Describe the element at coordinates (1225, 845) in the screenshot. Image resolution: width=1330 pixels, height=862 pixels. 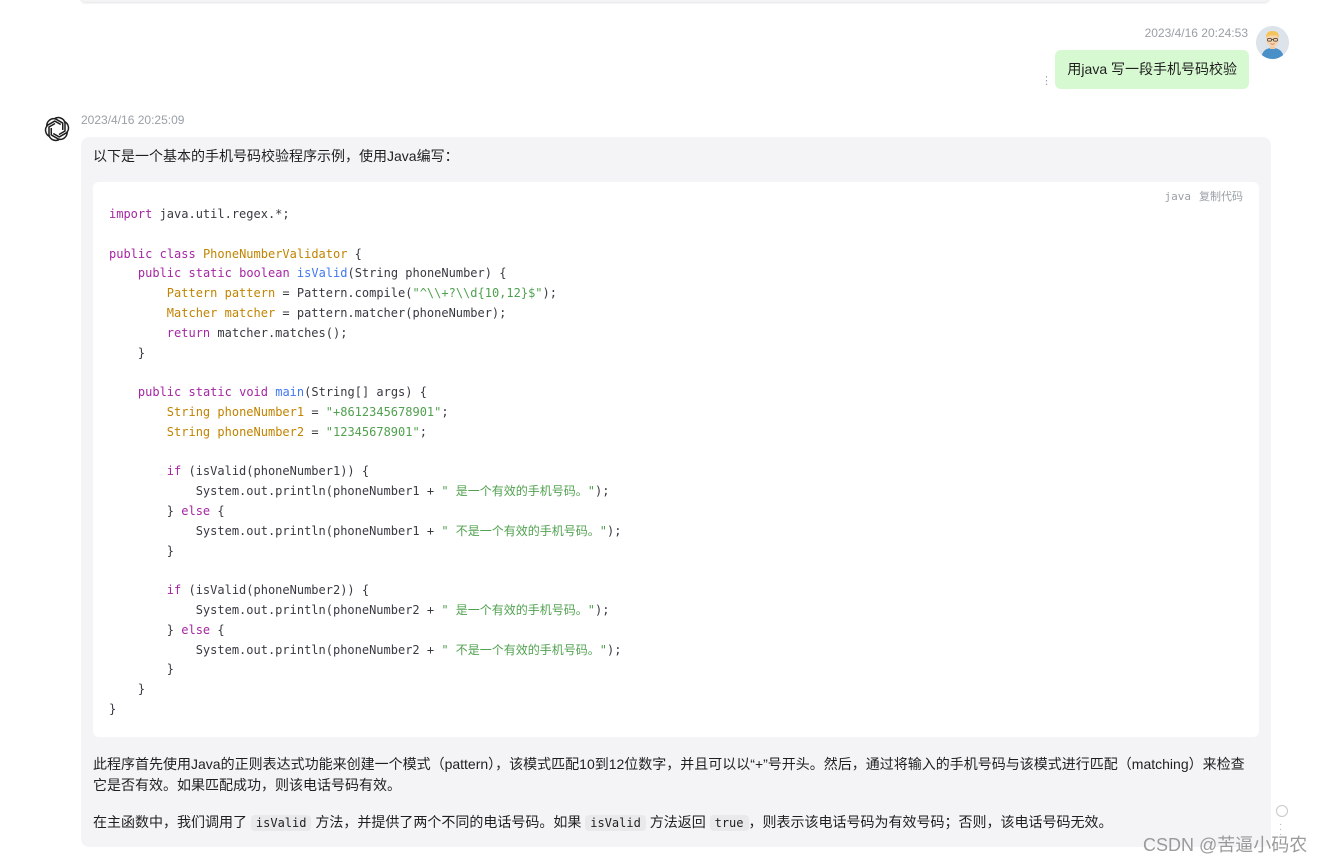
I see `watermark: CSDN @苦逼小码农` at that location.